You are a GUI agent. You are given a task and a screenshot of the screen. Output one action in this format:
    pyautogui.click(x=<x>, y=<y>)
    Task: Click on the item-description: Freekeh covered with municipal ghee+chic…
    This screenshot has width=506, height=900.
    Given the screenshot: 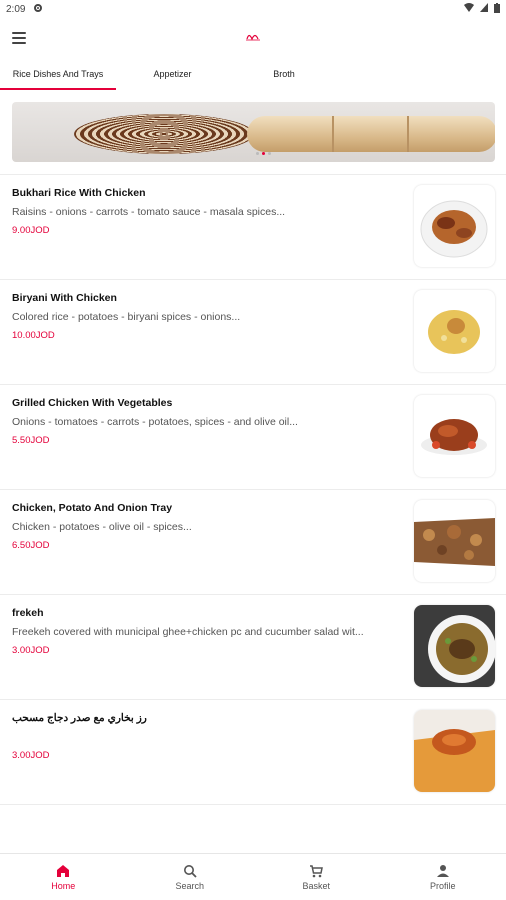 What is the action you would take?
    pyautogui.click(x=188, y=632)
    